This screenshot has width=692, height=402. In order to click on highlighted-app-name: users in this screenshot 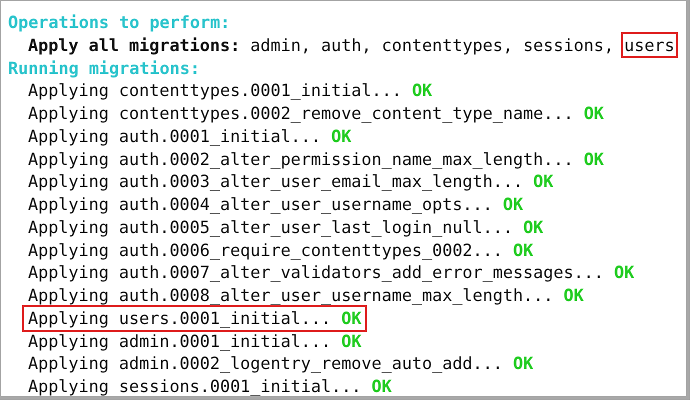, I will do `click(649, 44)`.